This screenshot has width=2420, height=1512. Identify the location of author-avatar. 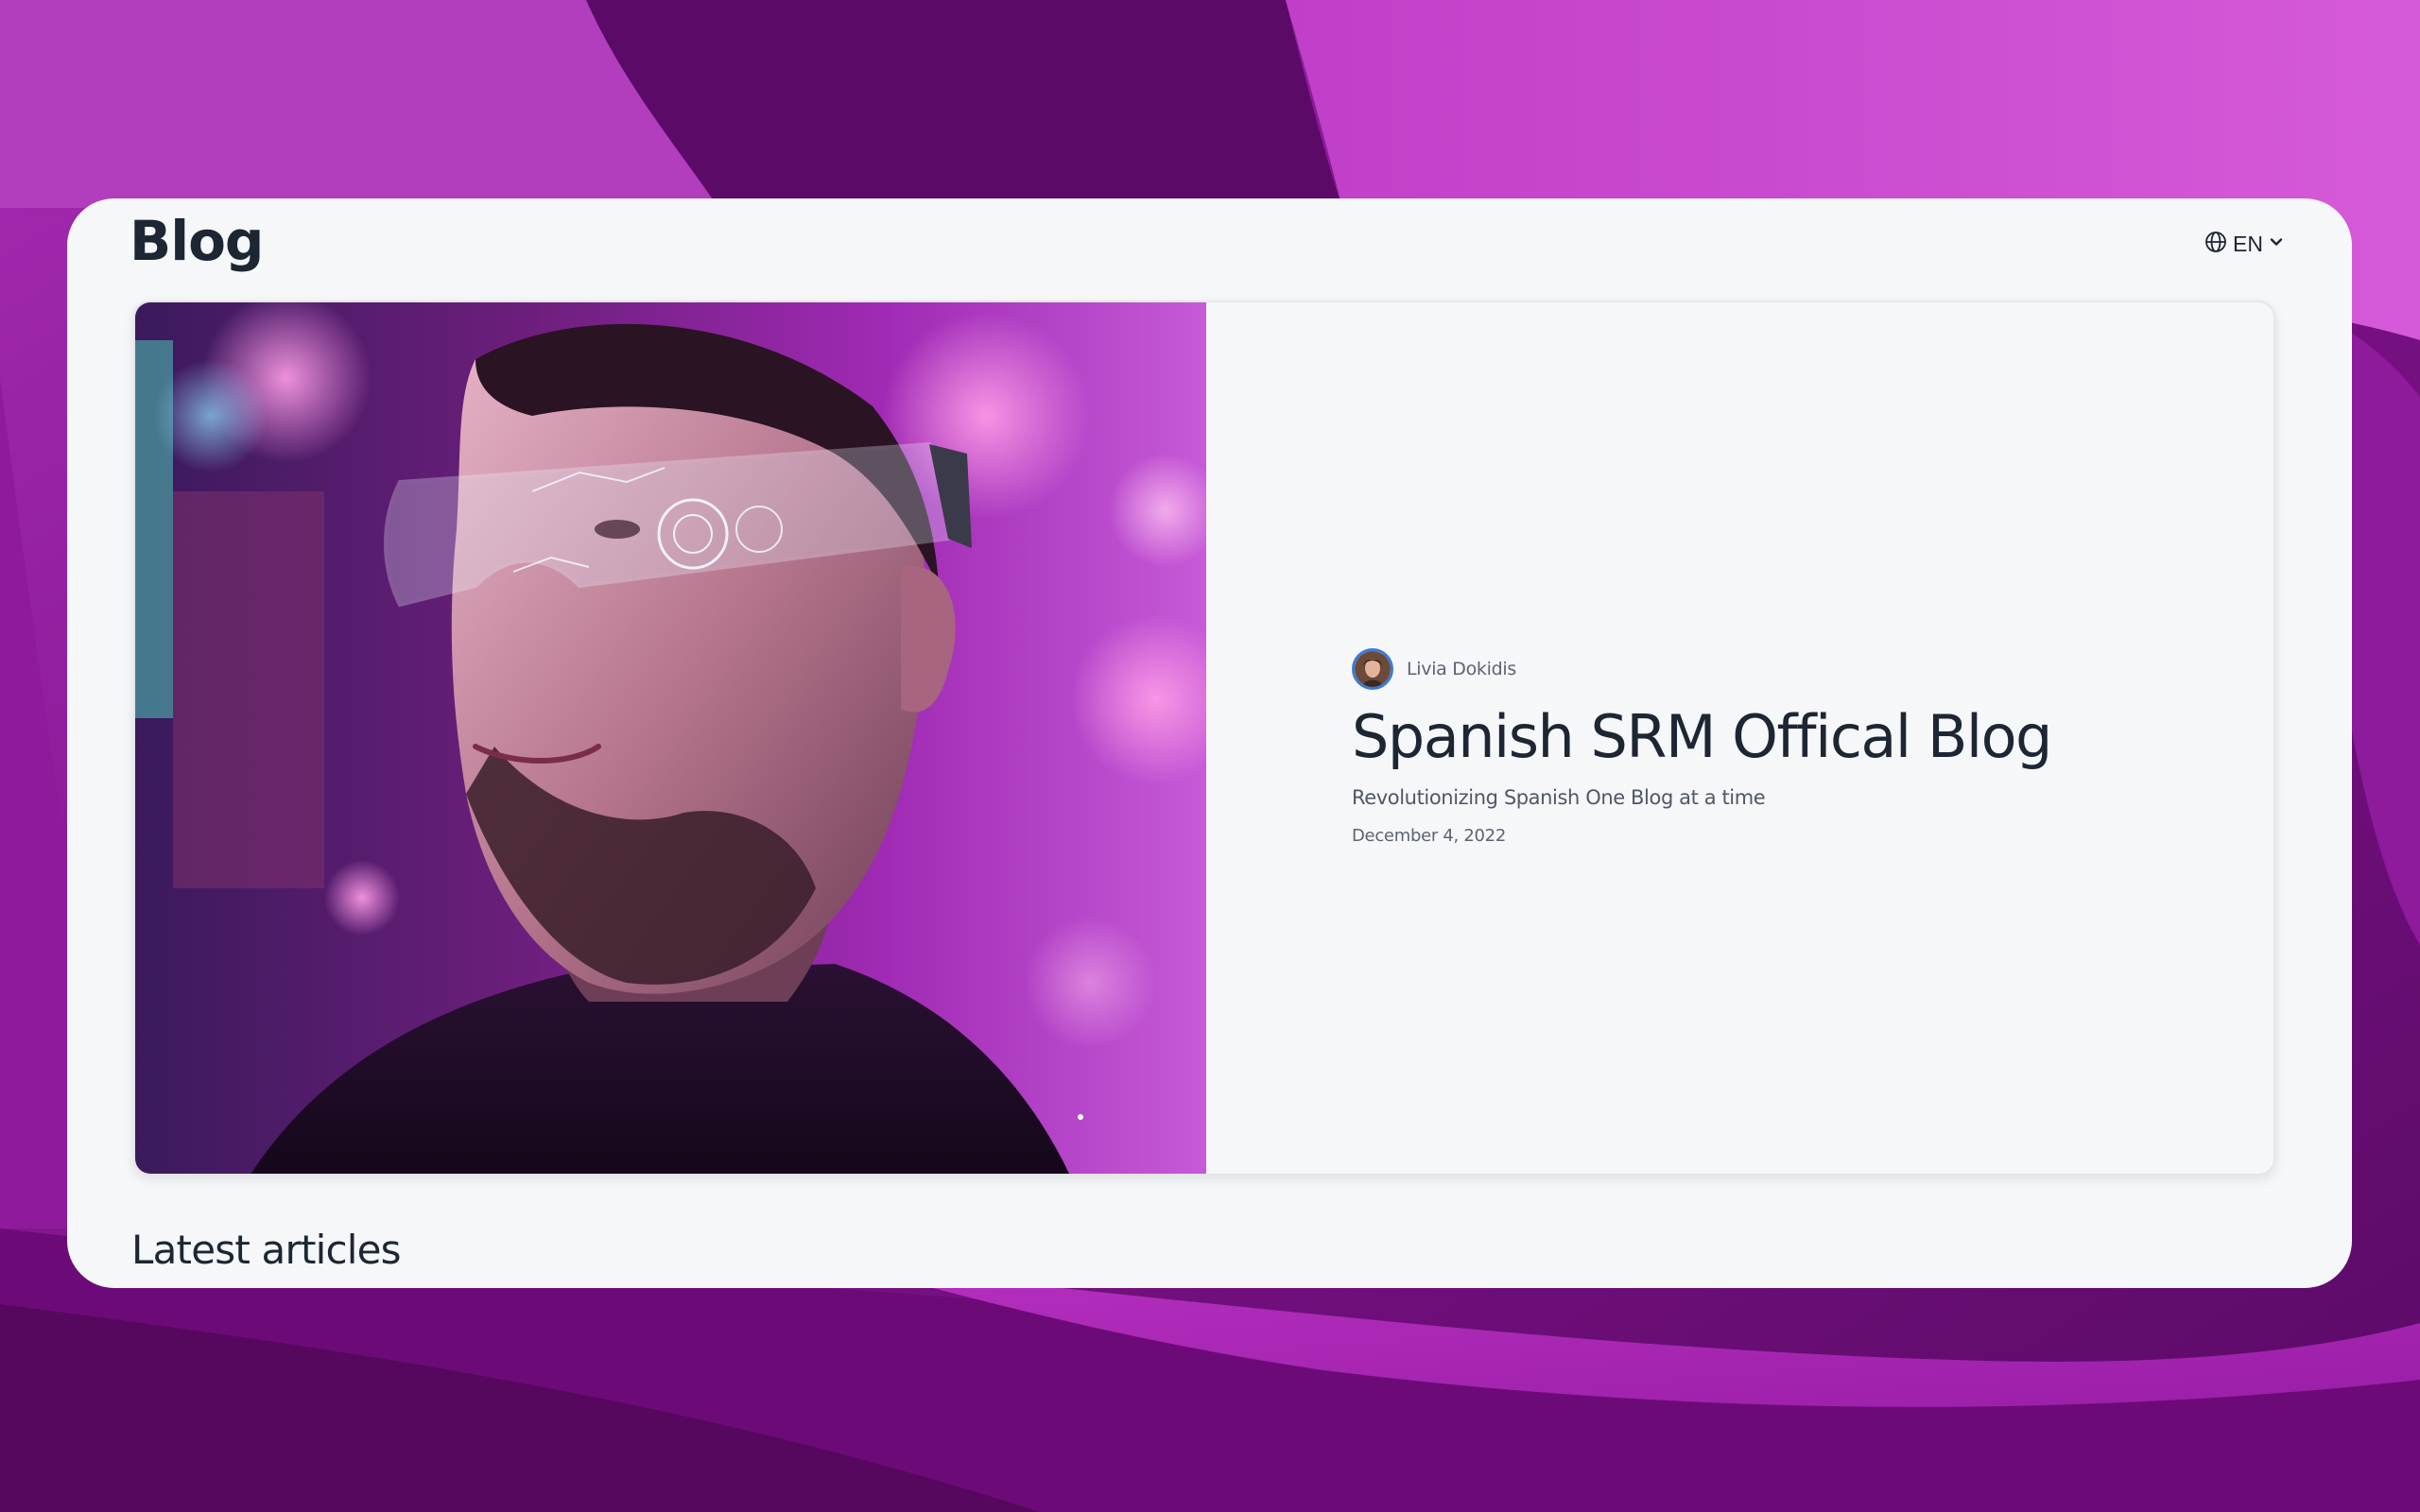
(1373, 669).